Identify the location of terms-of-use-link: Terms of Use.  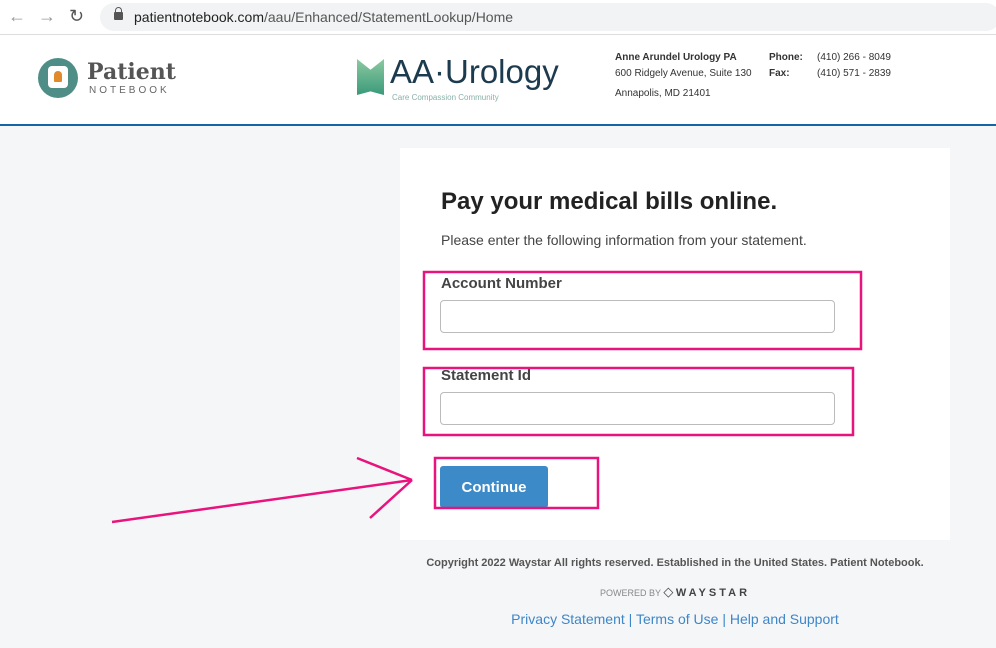
(677, 619).